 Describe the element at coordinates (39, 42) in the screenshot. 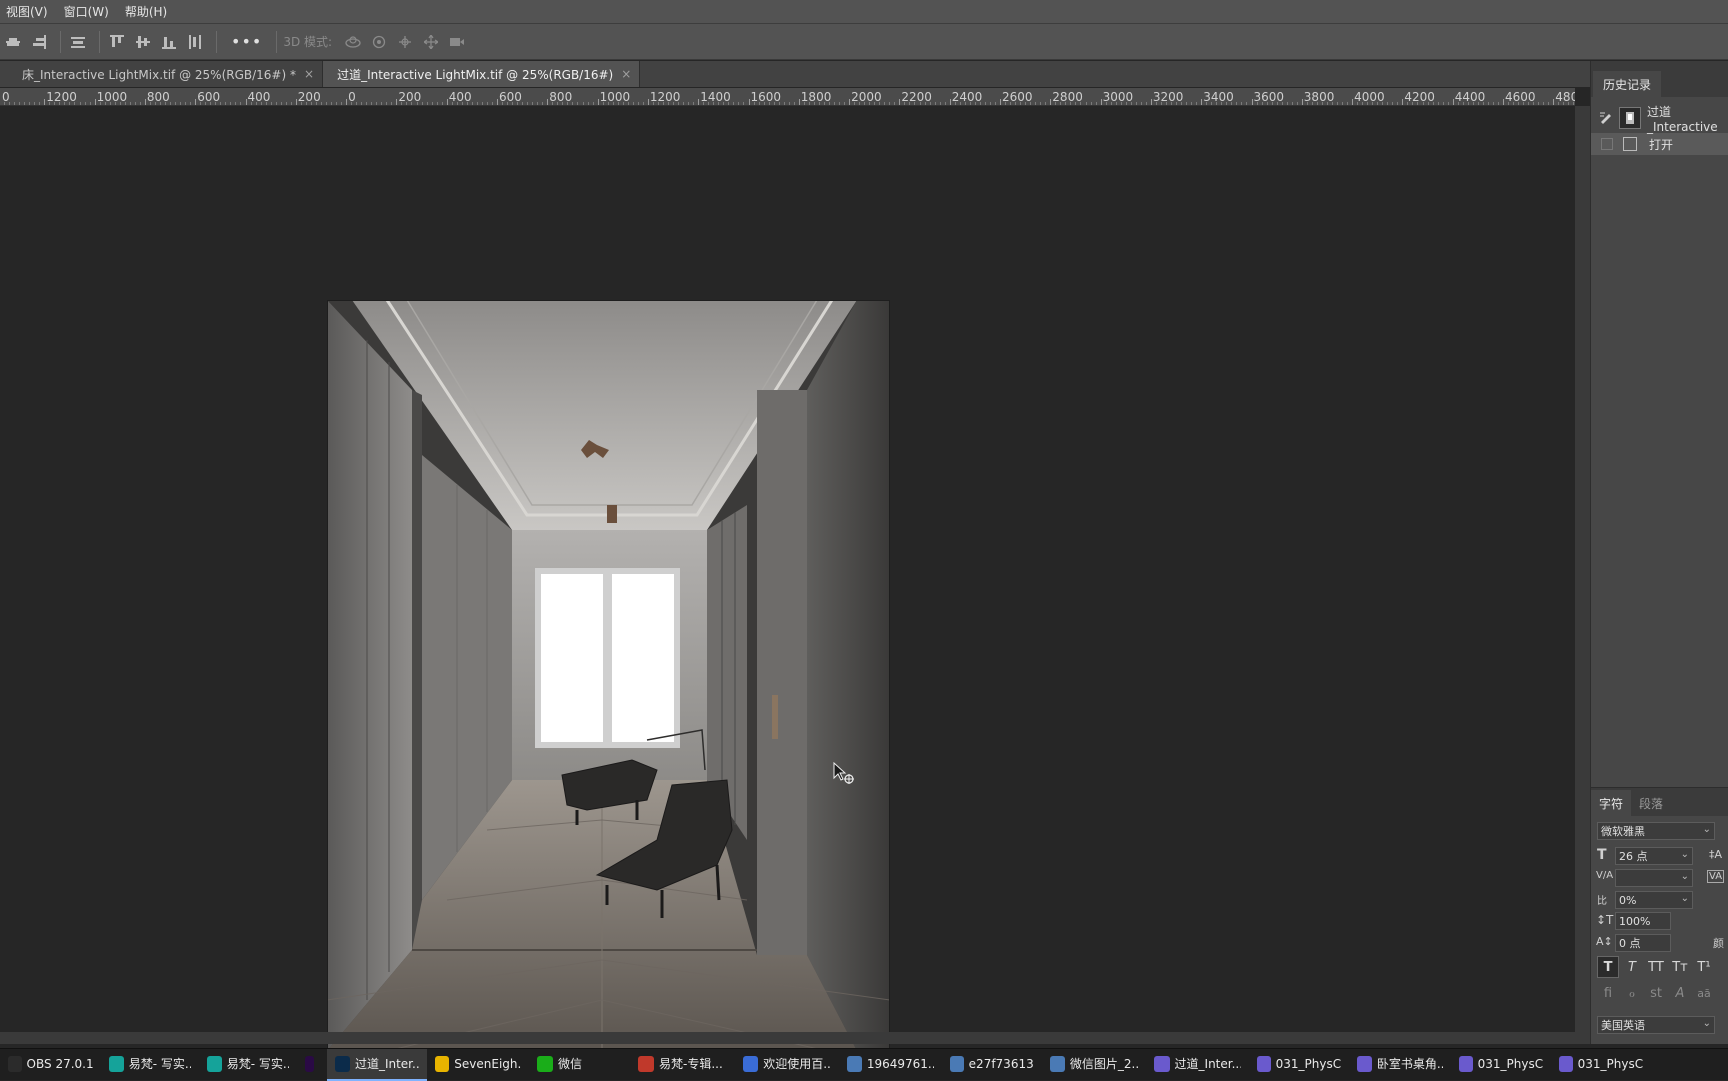

I see `align-right-edges-icon` at that location.